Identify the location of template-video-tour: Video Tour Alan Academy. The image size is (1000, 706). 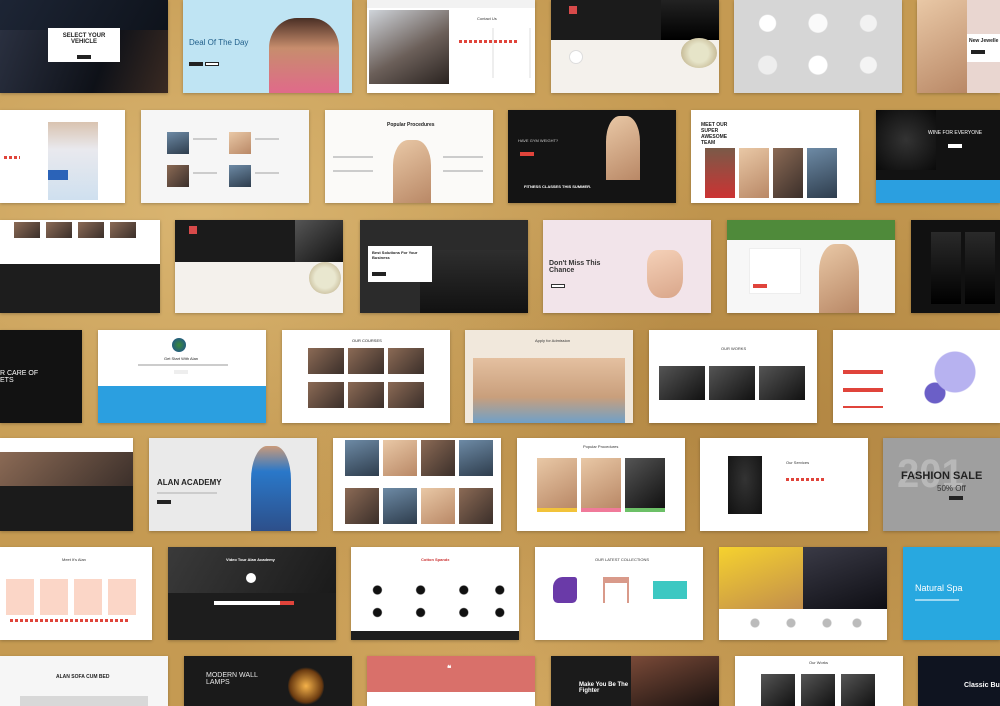
(252, 593).